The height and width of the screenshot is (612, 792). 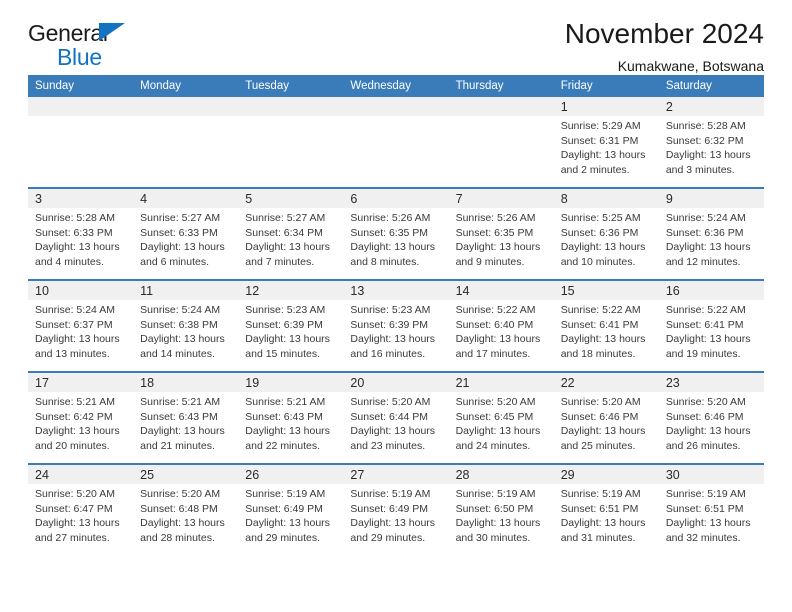 What do you see at coordinates (396, 86) in the screenshot?
I see `weekday-header-wednesday: Wednesday` at bounding box center [396, 86].